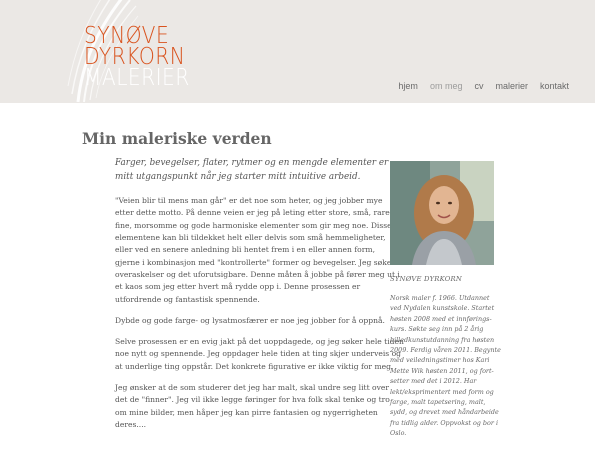  I want to click on page-title: Min maleriske verden, so click(177, 138).